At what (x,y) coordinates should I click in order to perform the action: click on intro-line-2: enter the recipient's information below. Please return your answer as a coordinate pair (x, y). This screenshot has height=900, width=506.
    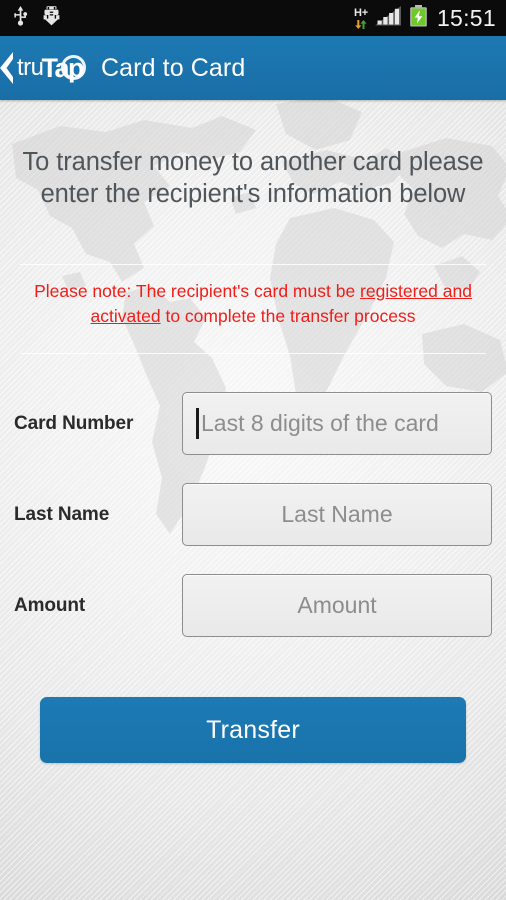
    Looking at the image, I should click on (253, 193).